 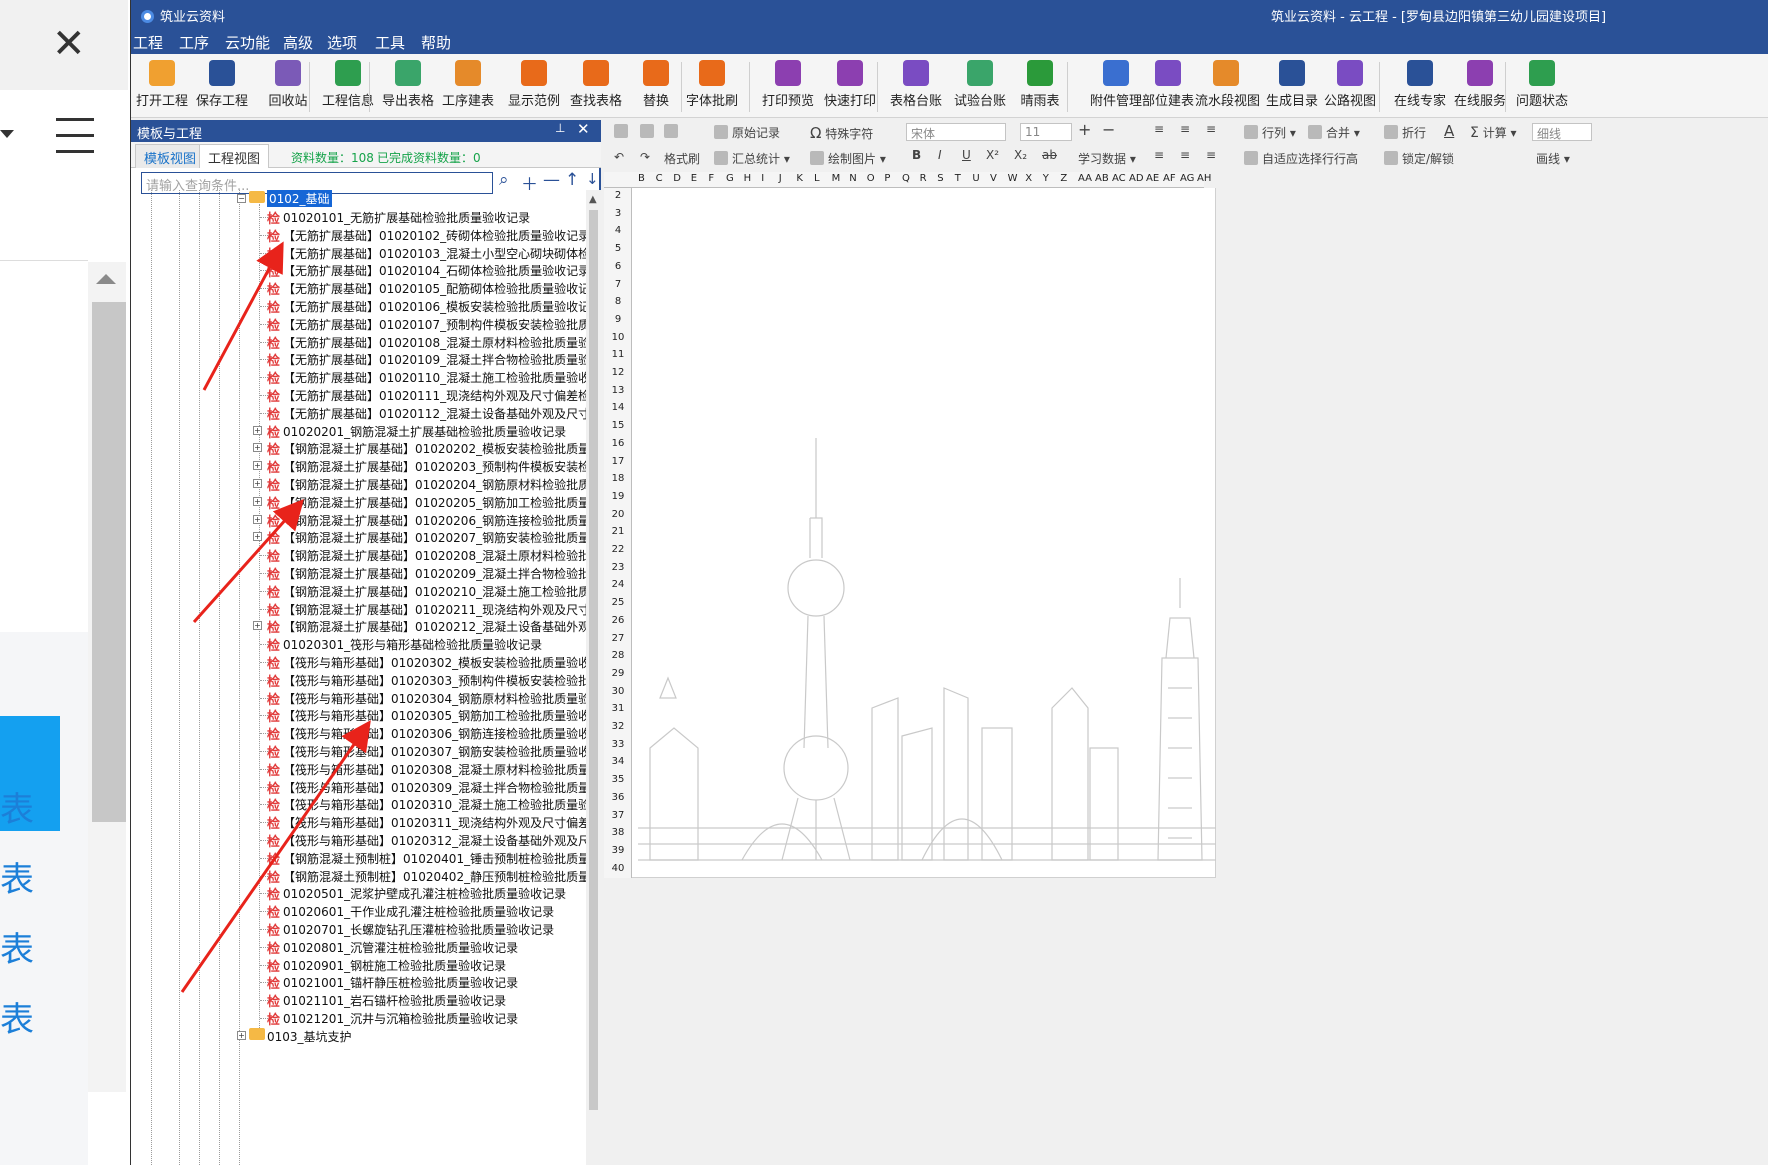 What do you see at coordinates (504, 180) in the screenshot?
I see `search-icon: ⌕` at bounding box center [504, 180].